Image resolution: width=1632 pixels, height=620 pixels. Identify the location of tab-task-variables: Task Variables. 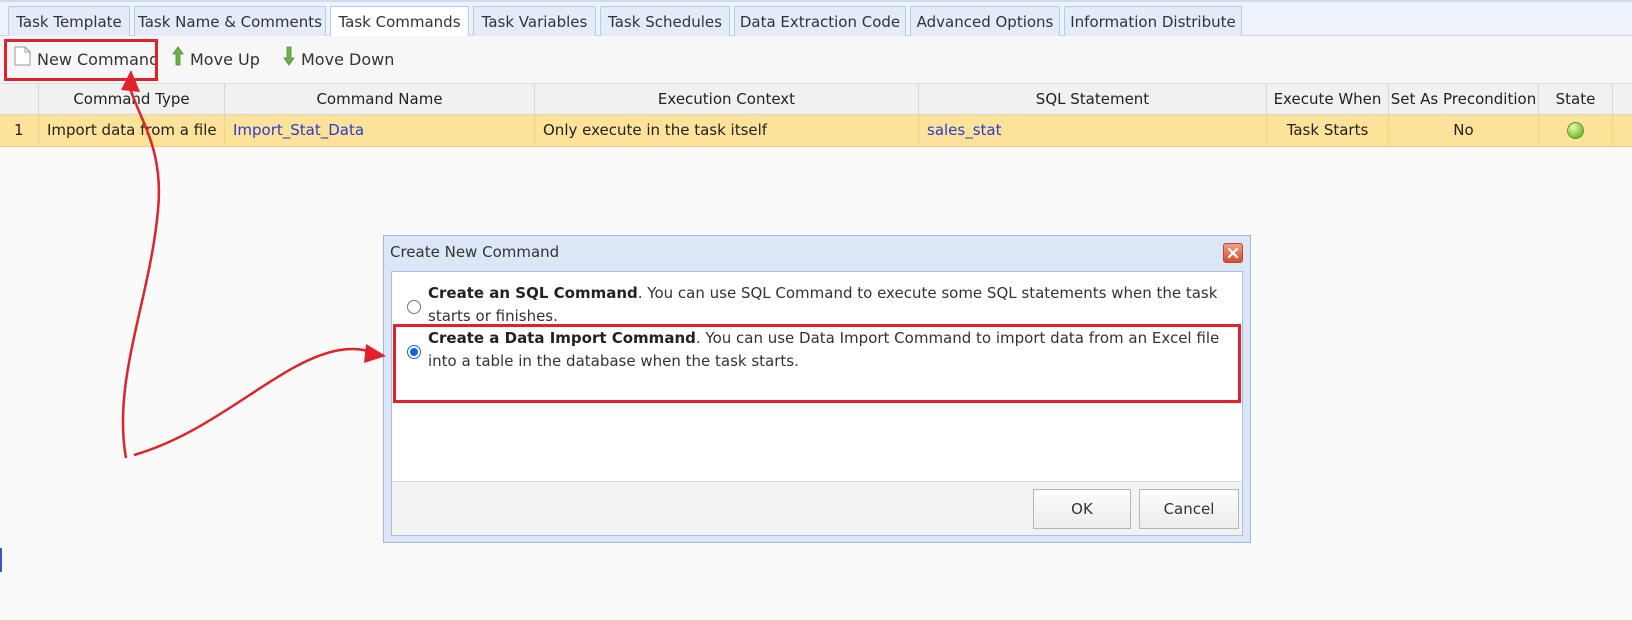
(534, 22).